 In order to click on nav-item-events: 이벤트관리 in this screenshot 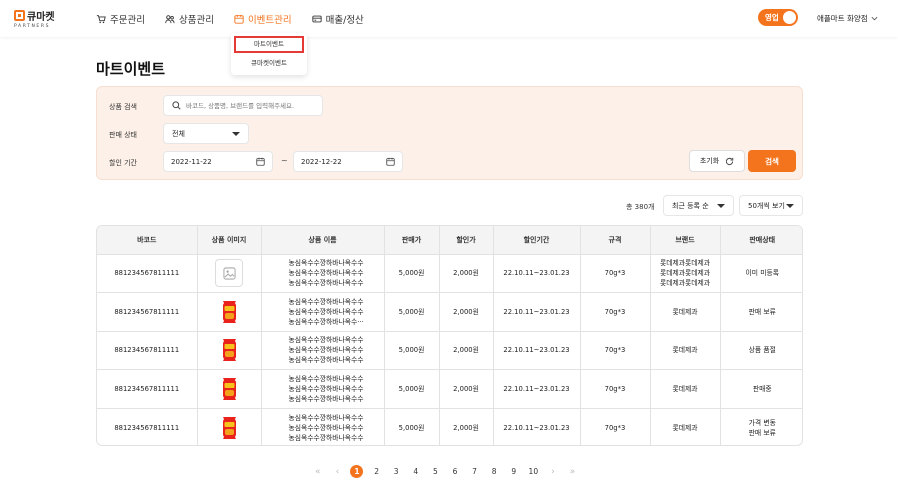, I will do `click(263, 19)`.